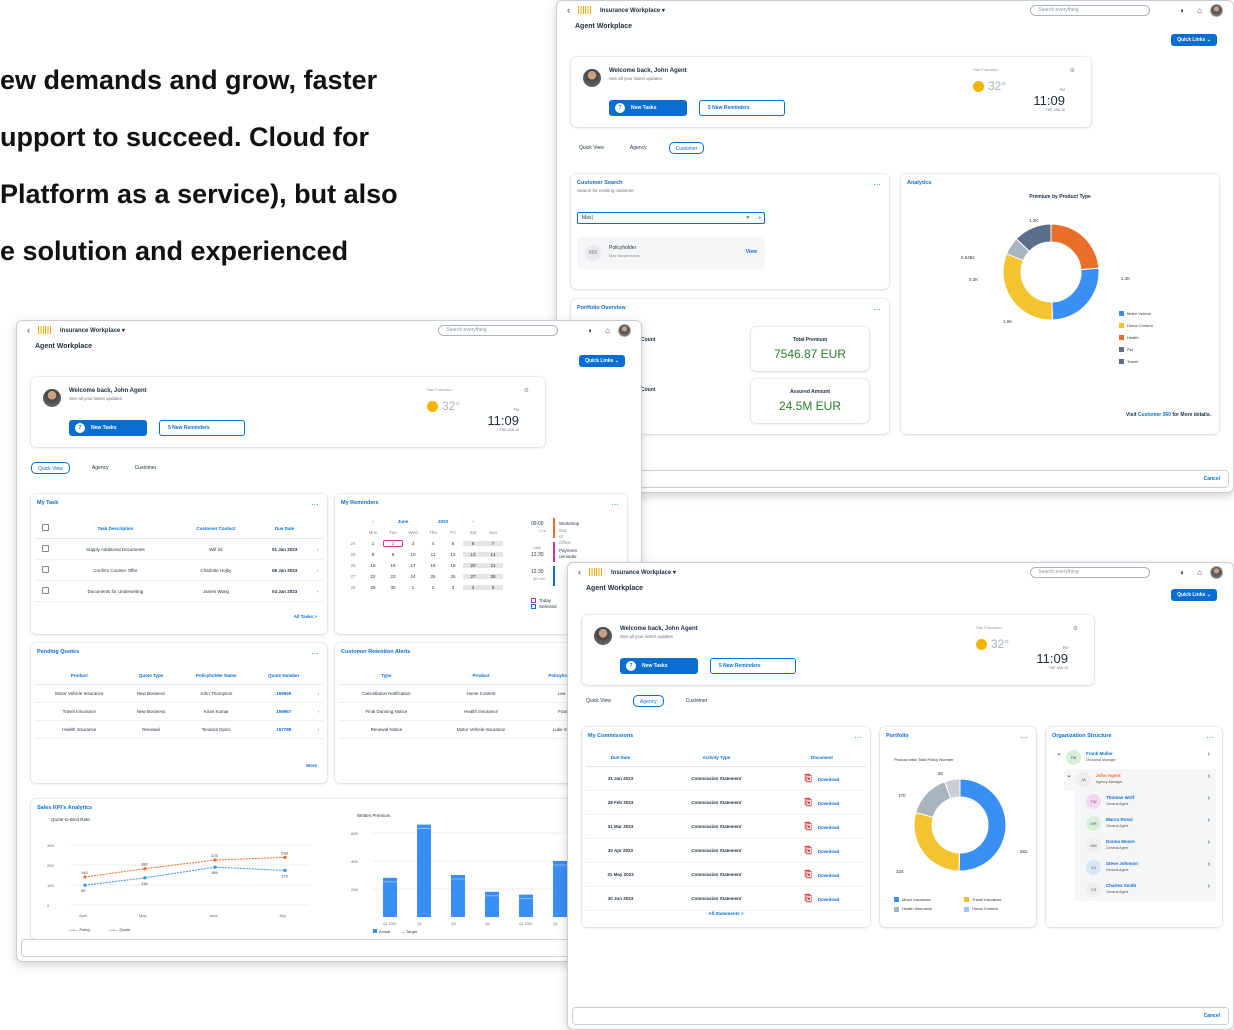 The image size is (1234, 1030). What do you see at coordinates (473, 565) in the screenshot?
I see `calendar-day: 20` at bounding box center [473, 565].